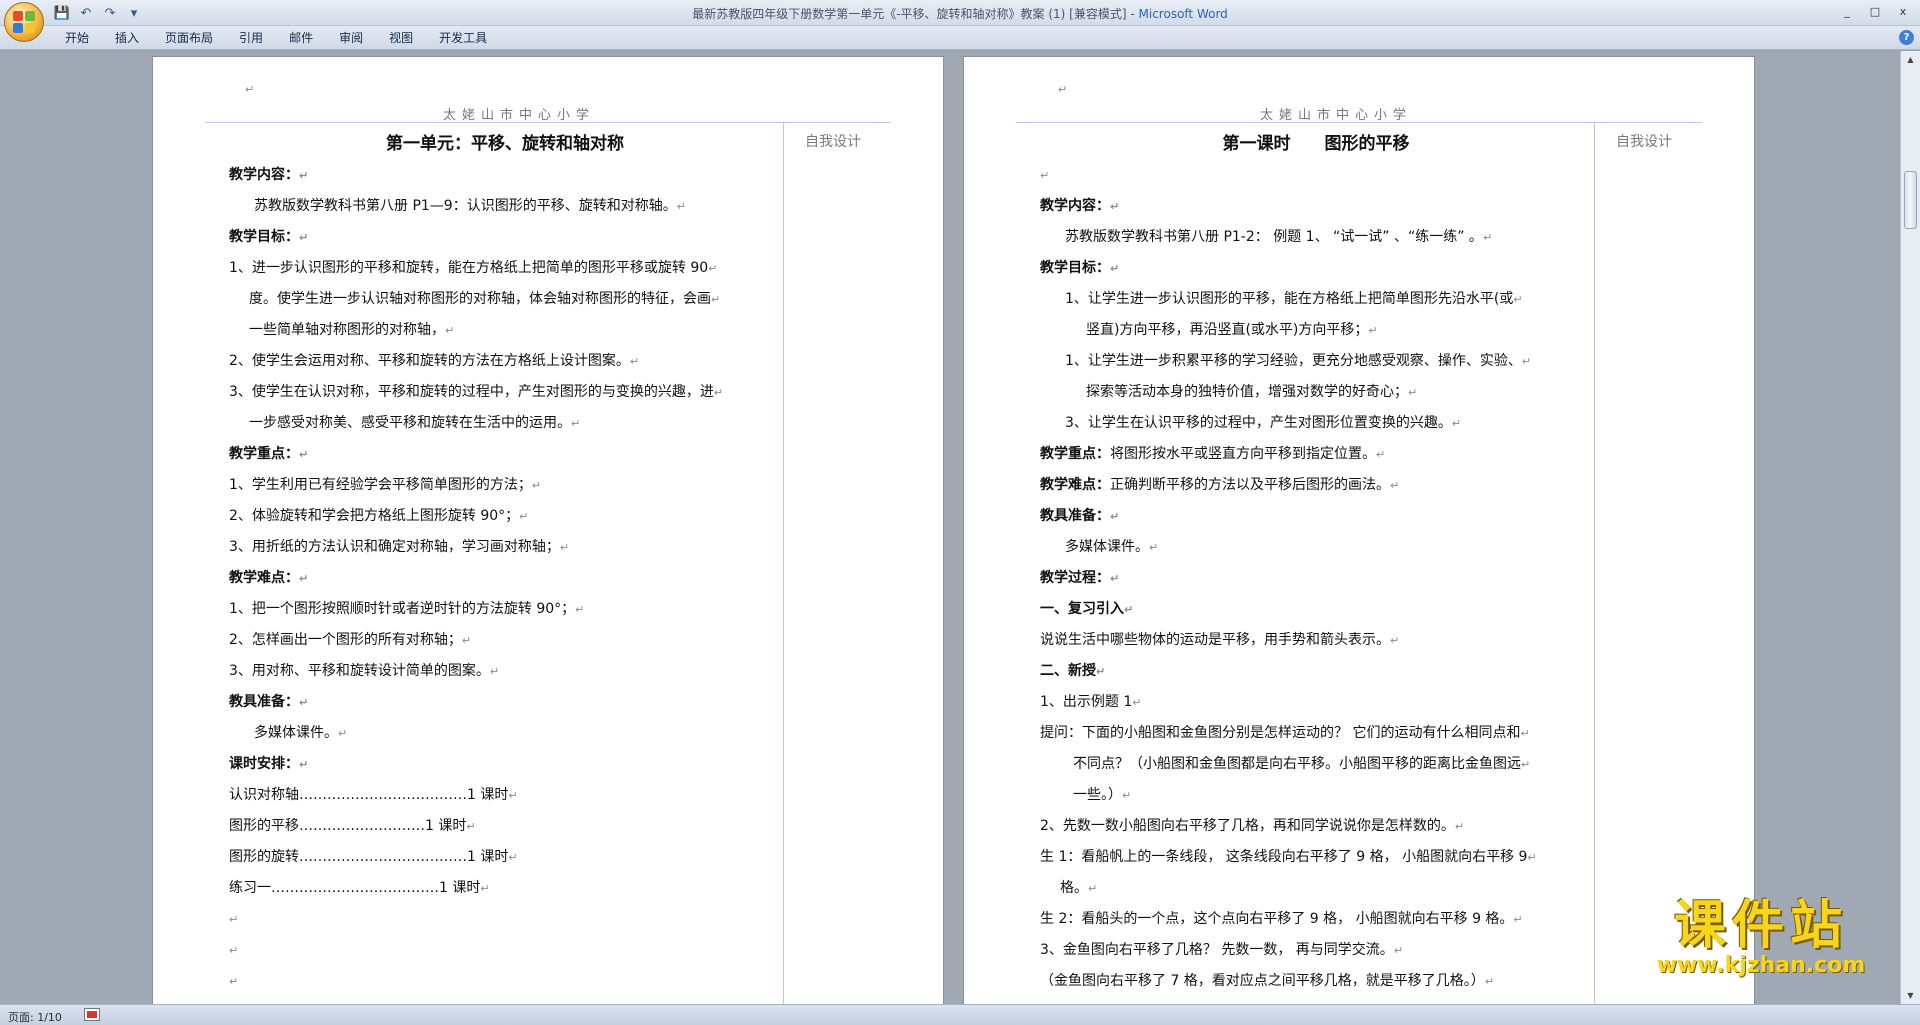  Describe the element at coordinates (364, 671) in the screenshot. I see `text-line: 3、用对称、平移和旋转设计简单的图案。↵` at that location.